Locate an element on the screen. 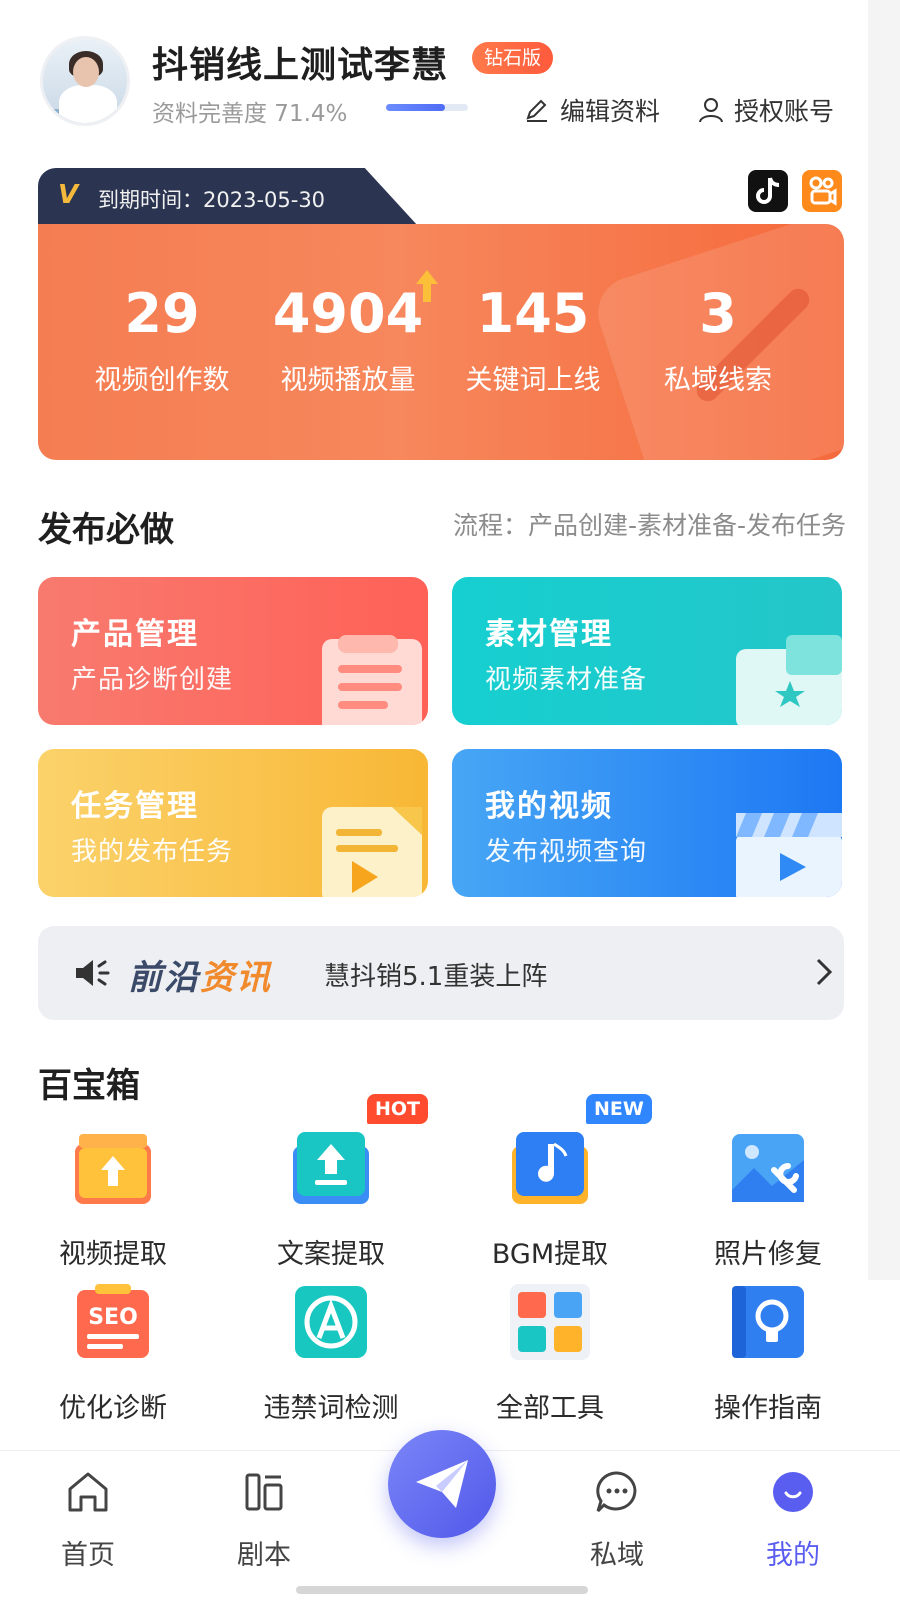  authorize-account-label: 授权账号 is located at coordinates (784, 111).